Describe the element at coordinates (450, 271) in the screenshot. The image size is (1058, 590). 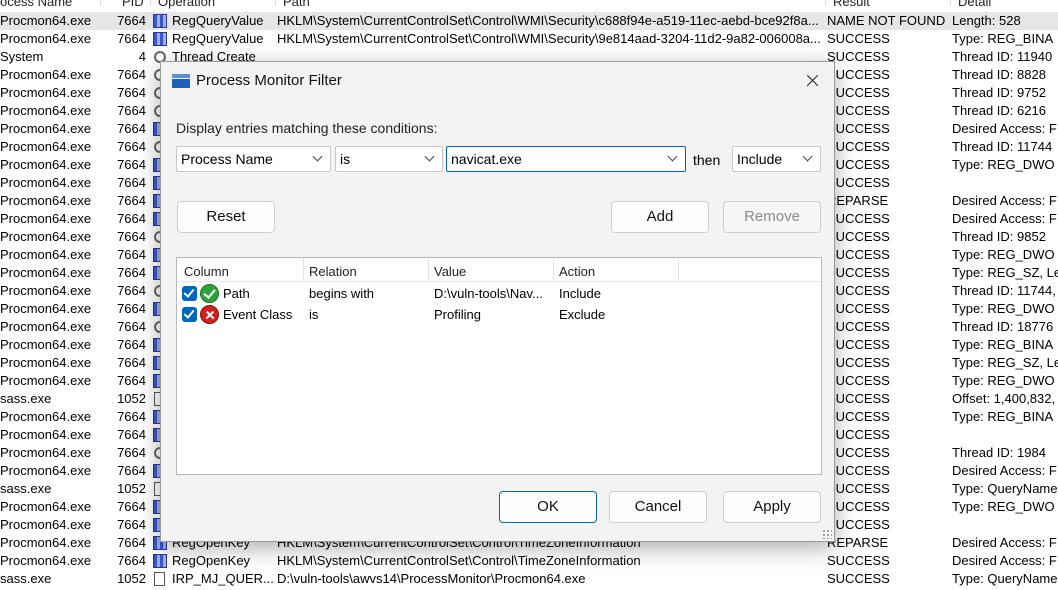
I see `header-value: Value` at that location.